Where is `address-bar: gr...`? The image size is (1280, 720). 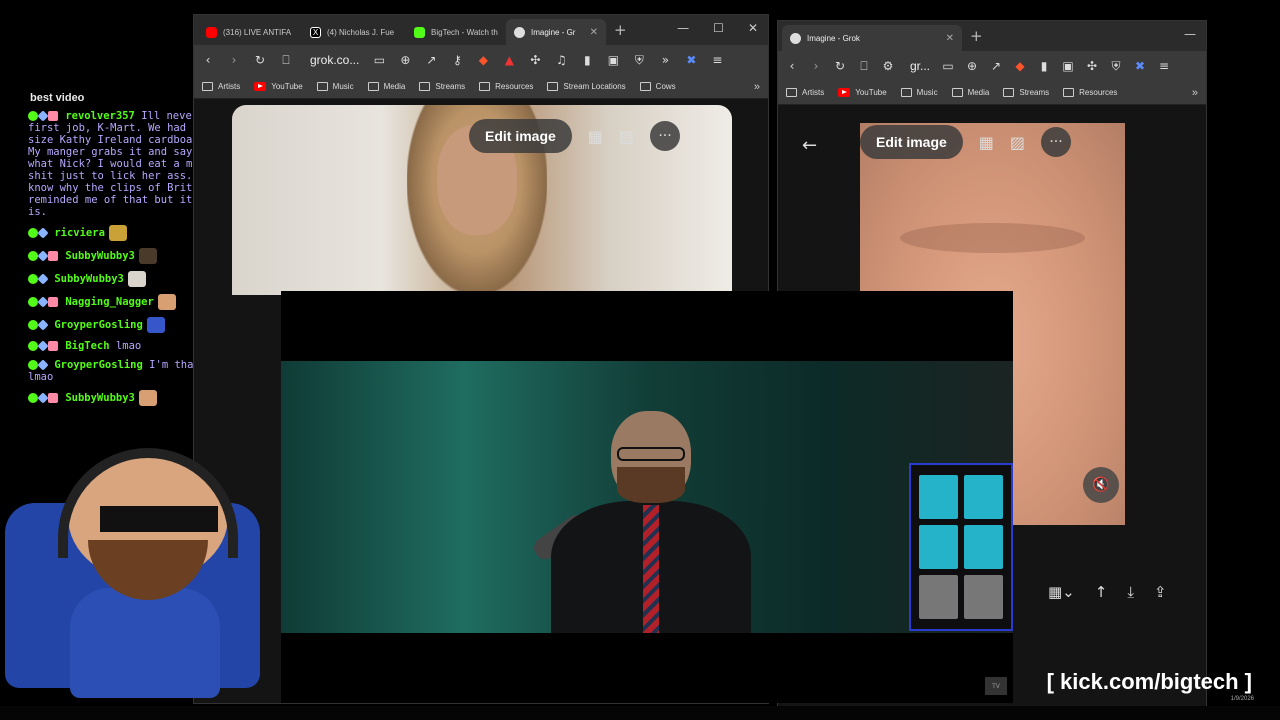
address-bar: gr... is located at coordinates (920, 66).